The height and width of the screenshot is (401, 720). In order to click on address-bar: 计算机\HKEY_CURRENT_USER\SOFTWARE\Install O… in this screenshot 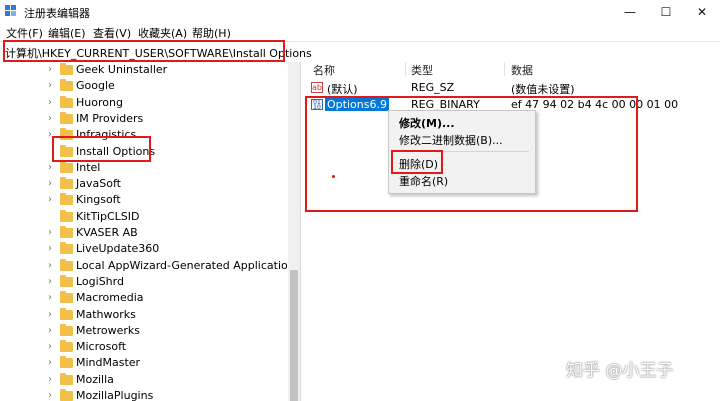, I will do `click(360, 52)`.